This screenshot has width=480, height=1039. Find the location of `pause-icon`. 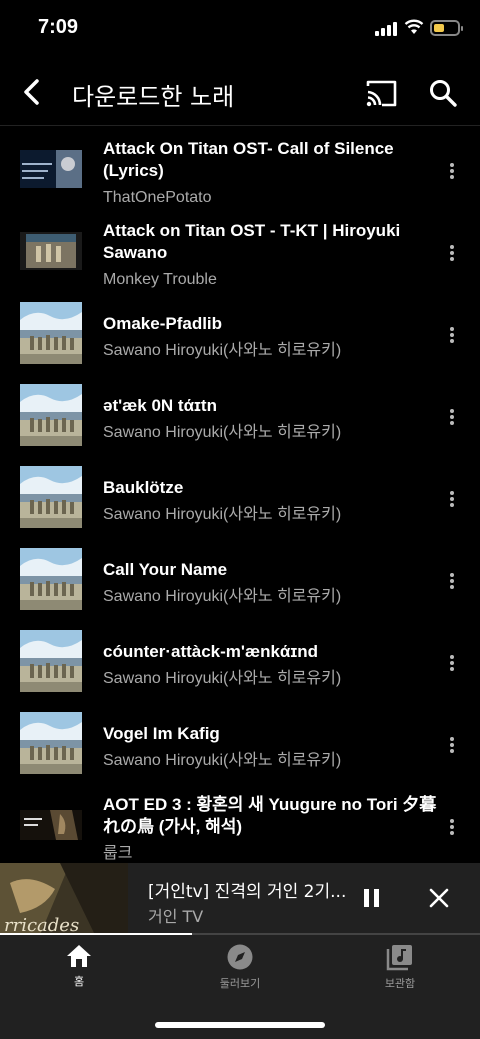

pause-icon is located at coordinates (366, 898).